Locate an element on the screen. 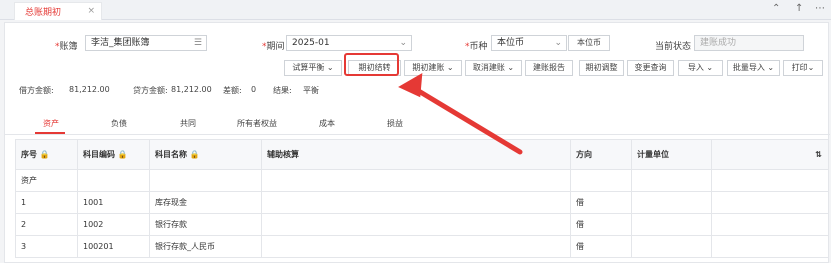  table-row: 资产 is located at coordinates (422, 180).